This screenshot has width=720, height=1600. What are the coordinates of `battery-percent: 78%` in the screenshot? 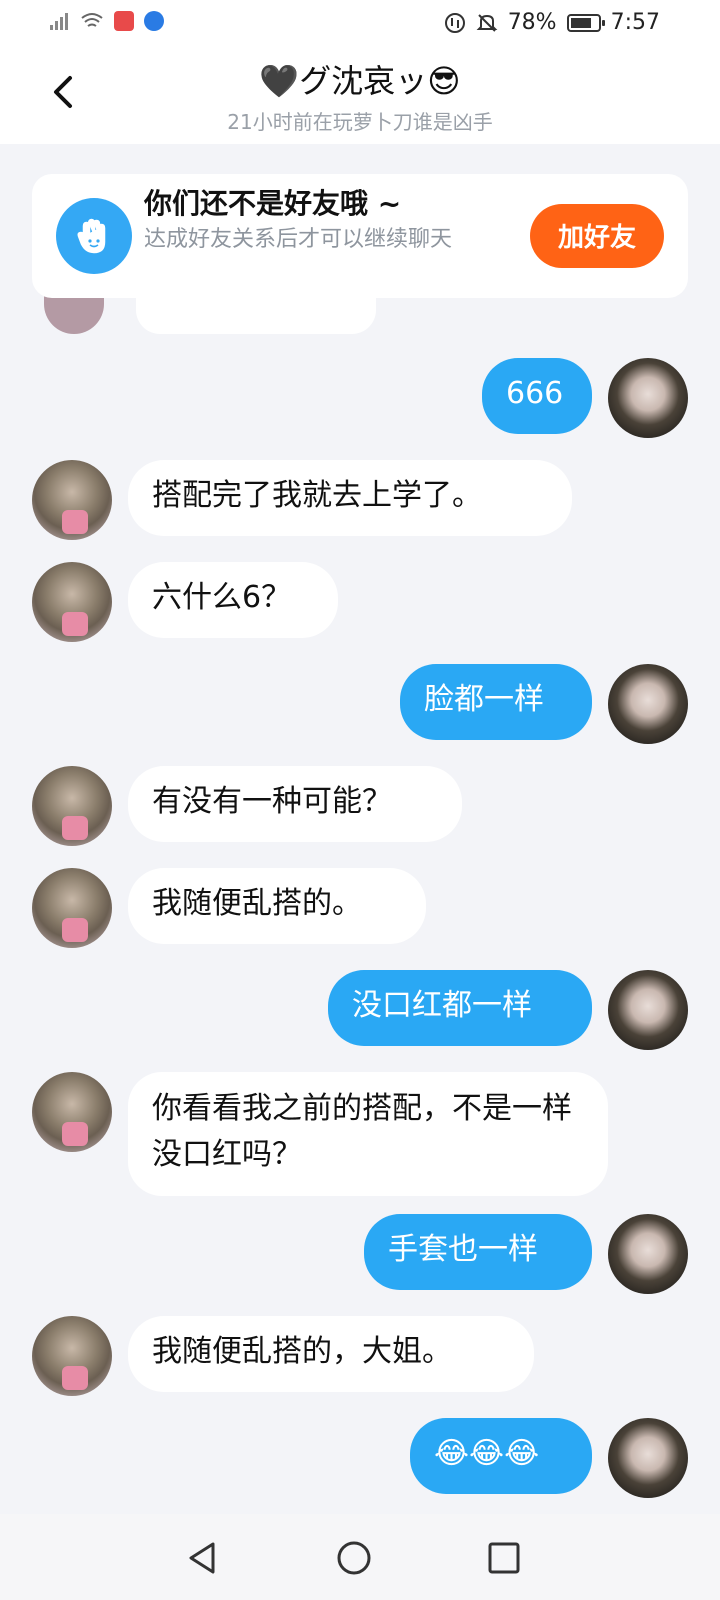 It's located at (532, 22).